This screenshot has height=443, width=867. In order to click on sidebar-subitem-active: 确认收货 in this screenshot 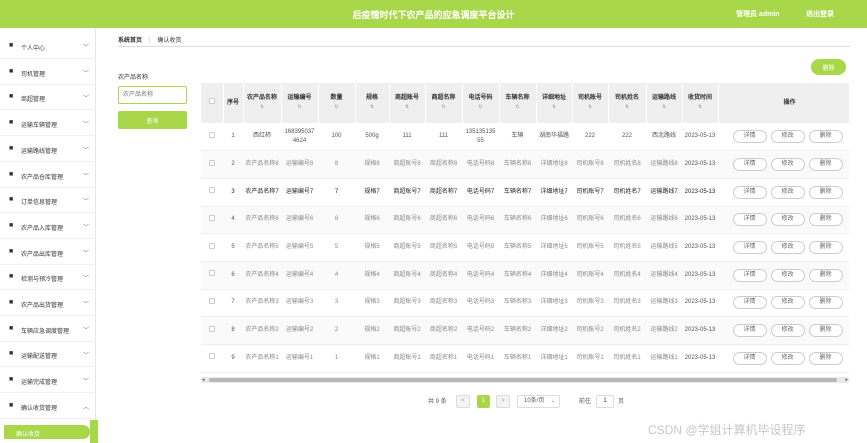, I will do `click(47, 432)`.